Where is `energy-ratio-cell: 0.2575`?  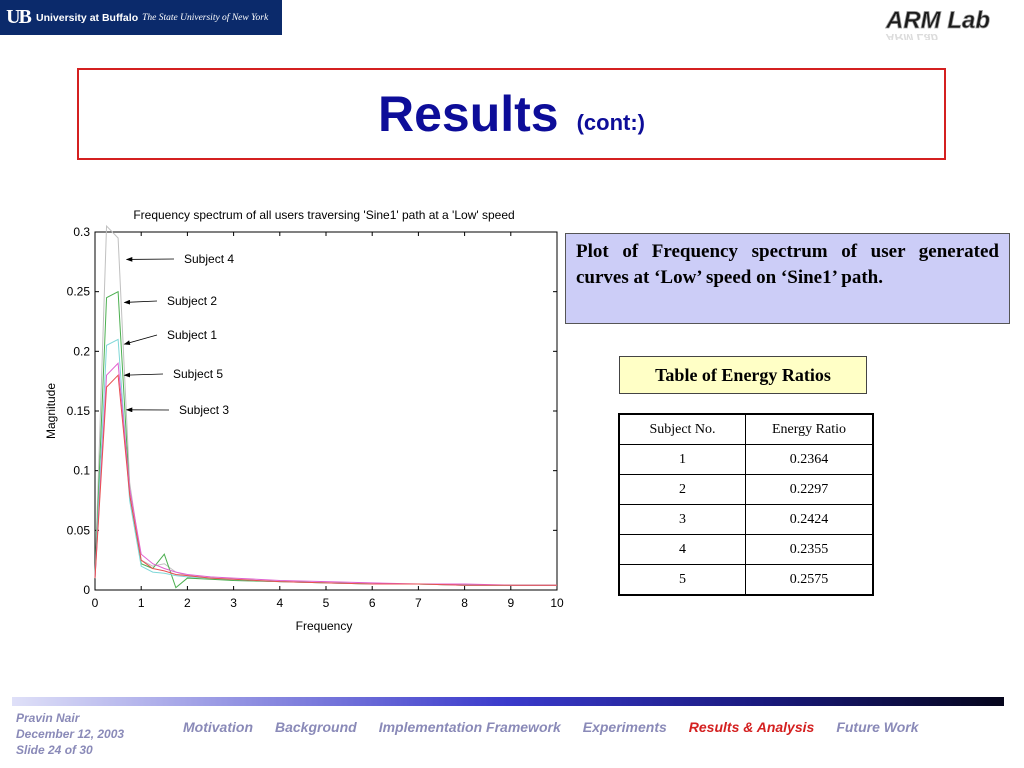 energy-ratio-cell: 0.2575 is located at coordinates (809, 580).